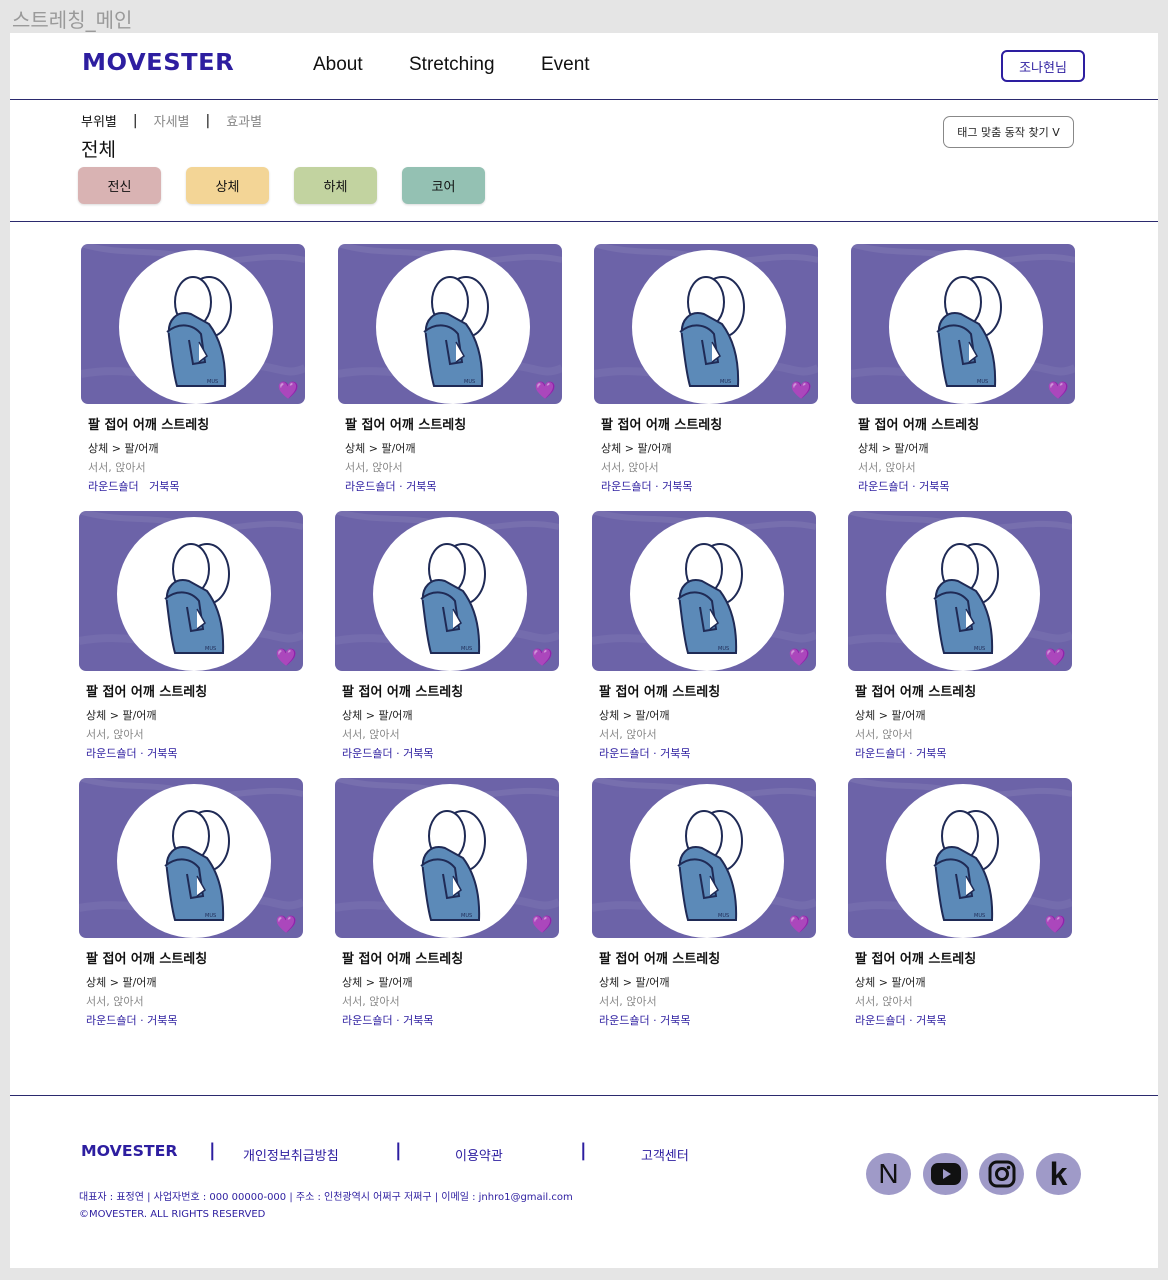  What do you see at coordinates (196, 486) in the screenshot?
I see `card-tags: 라운드숄더 거북목` at bounding box center [196, 486].